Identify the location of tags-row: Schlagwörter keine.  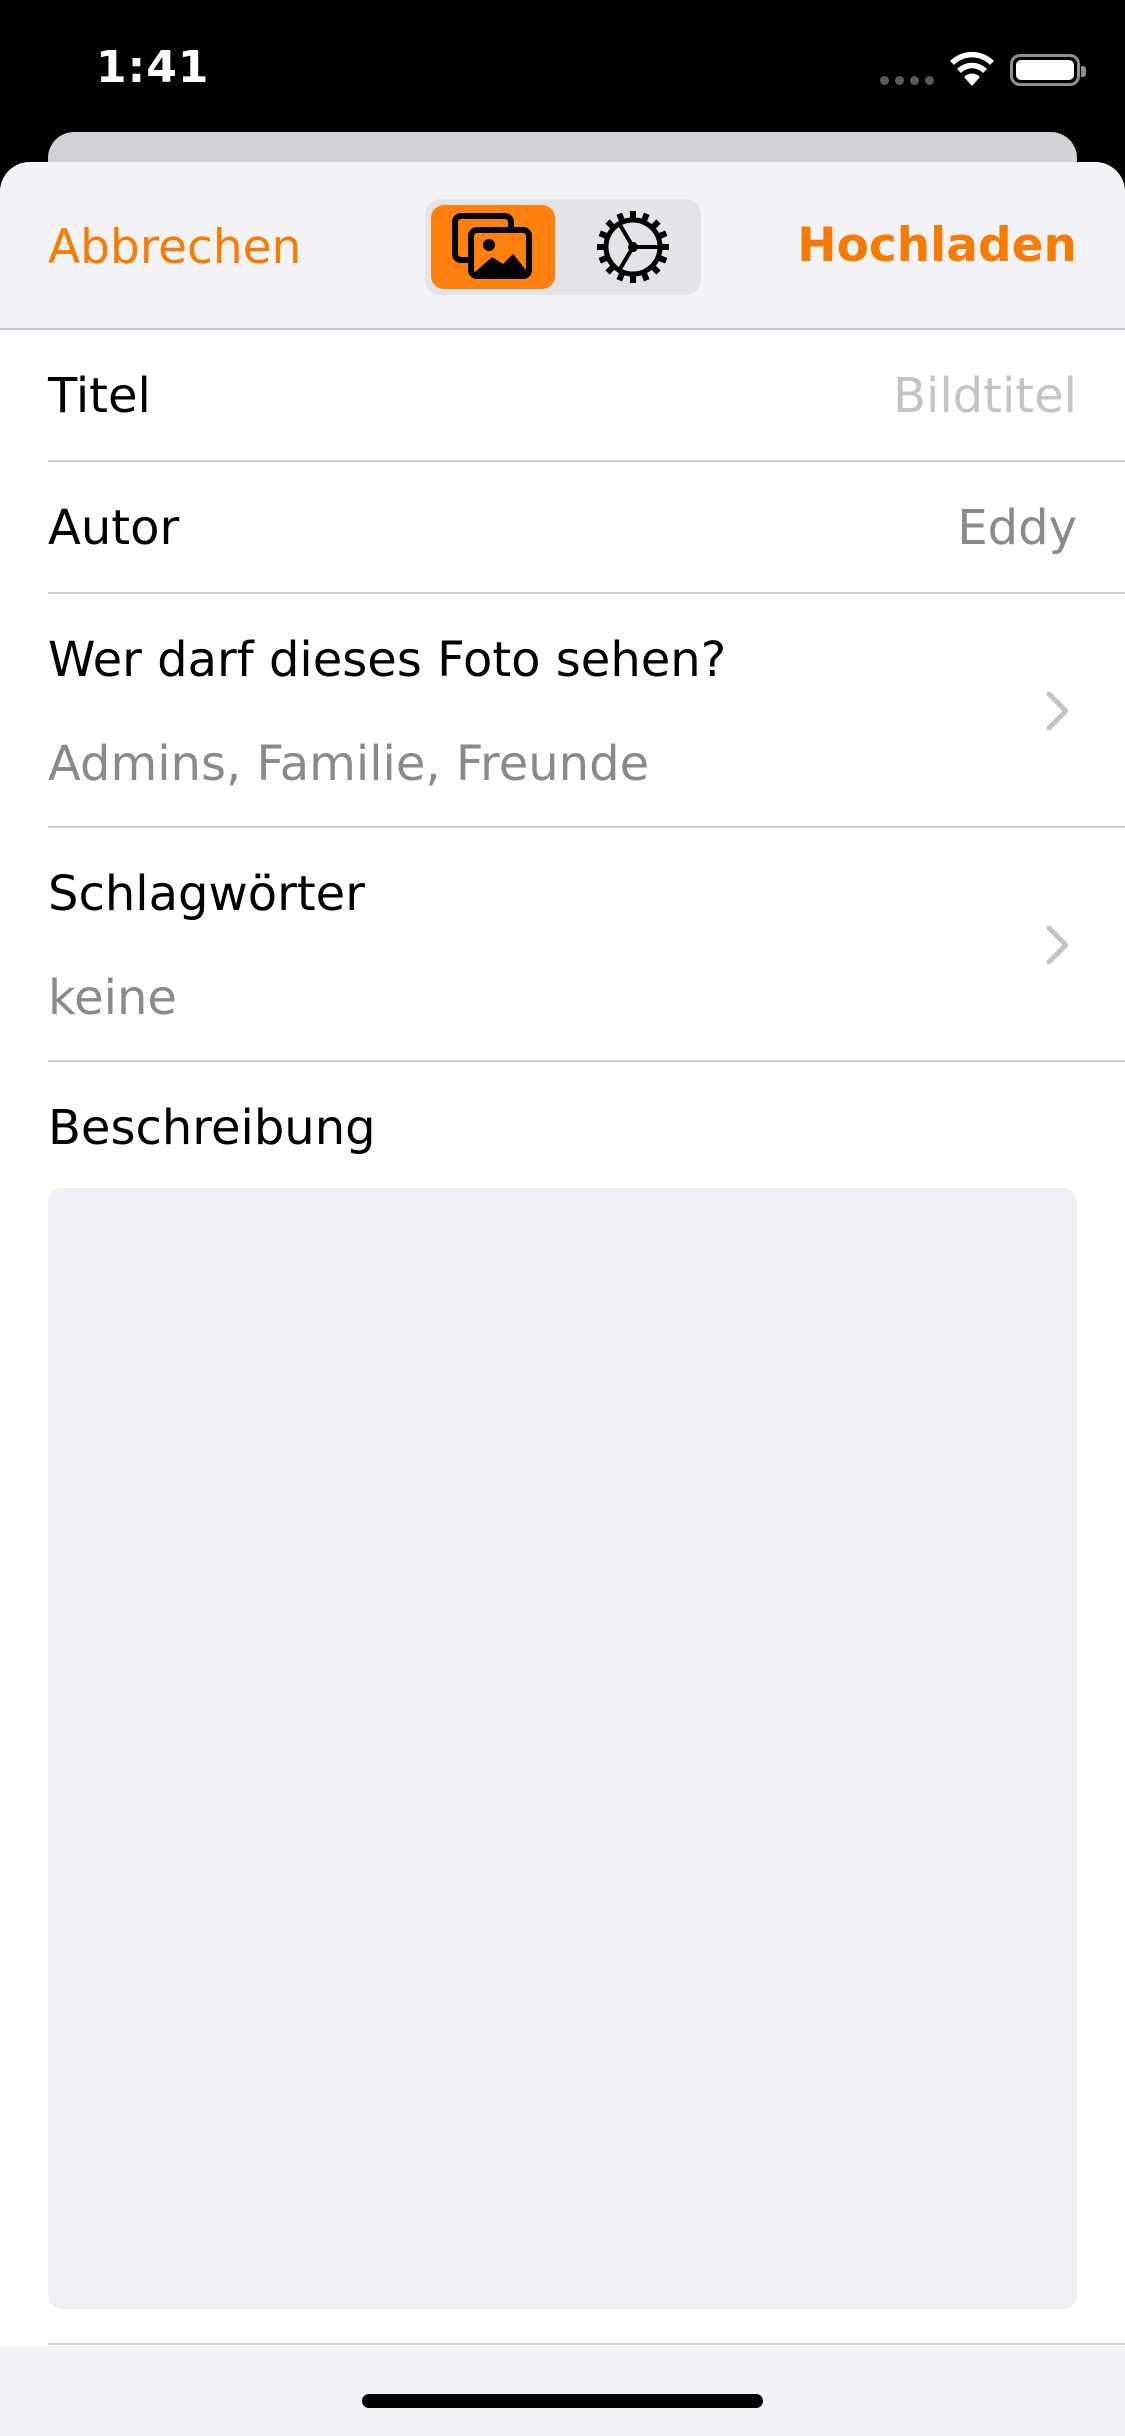
(586, 945).